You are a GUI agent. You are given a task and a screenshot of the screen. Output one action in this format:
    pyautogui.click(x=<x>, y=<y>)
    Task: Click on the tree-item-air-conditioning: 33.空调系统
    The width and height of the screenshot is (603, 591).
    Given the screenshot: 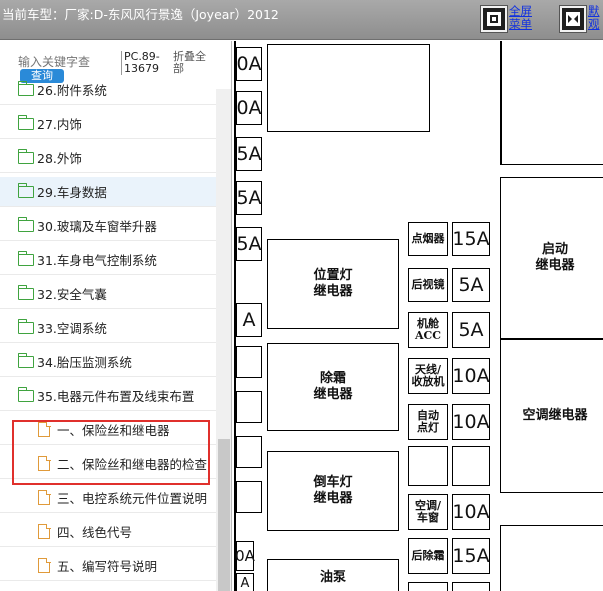 What is the action you would take?
    pyautogui.click(x=108, y=328)
    